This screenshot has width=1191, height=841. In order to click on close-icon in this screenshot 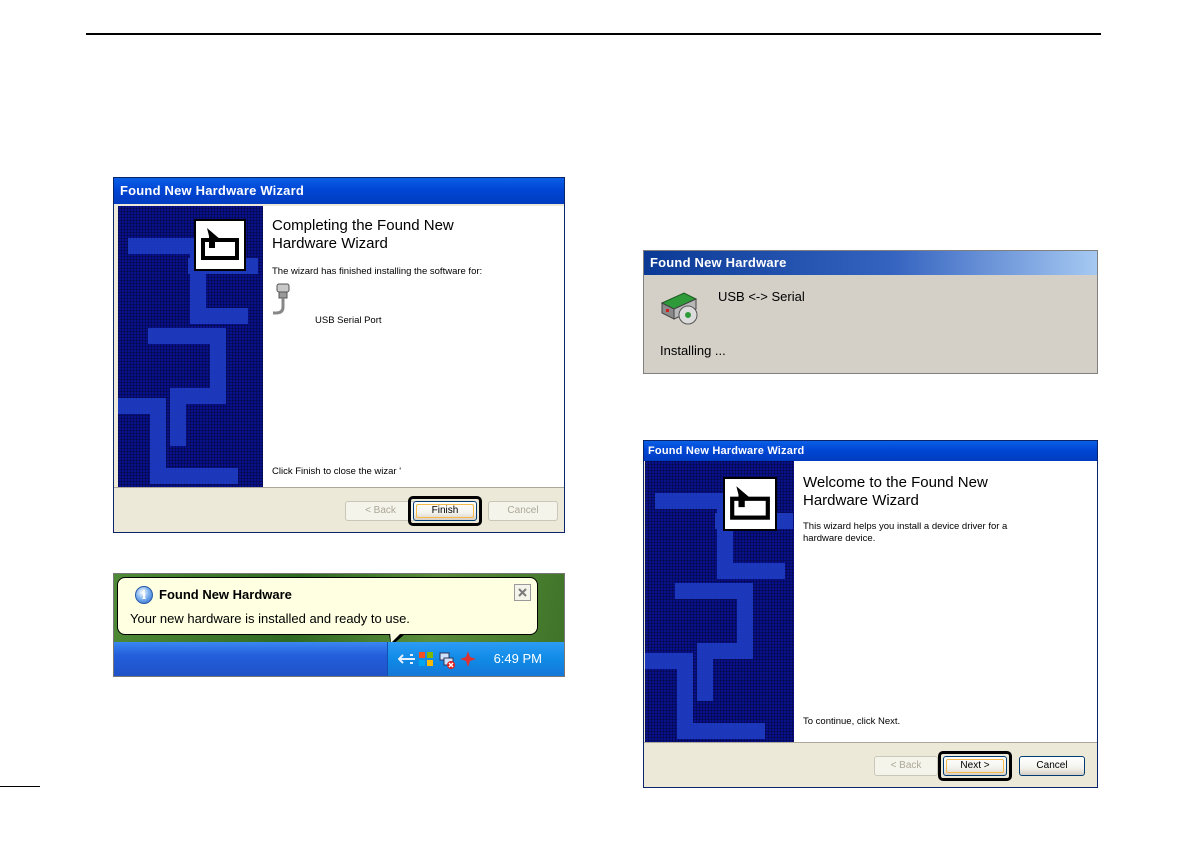, I will do `click(522, 592)`.